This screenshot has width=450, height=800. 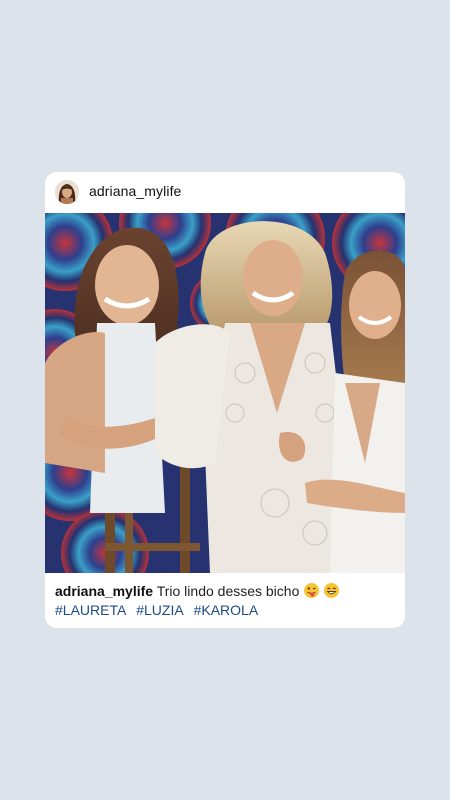 I want to click on hashtag-link: #LAURETA, so click(x=90, y=610).